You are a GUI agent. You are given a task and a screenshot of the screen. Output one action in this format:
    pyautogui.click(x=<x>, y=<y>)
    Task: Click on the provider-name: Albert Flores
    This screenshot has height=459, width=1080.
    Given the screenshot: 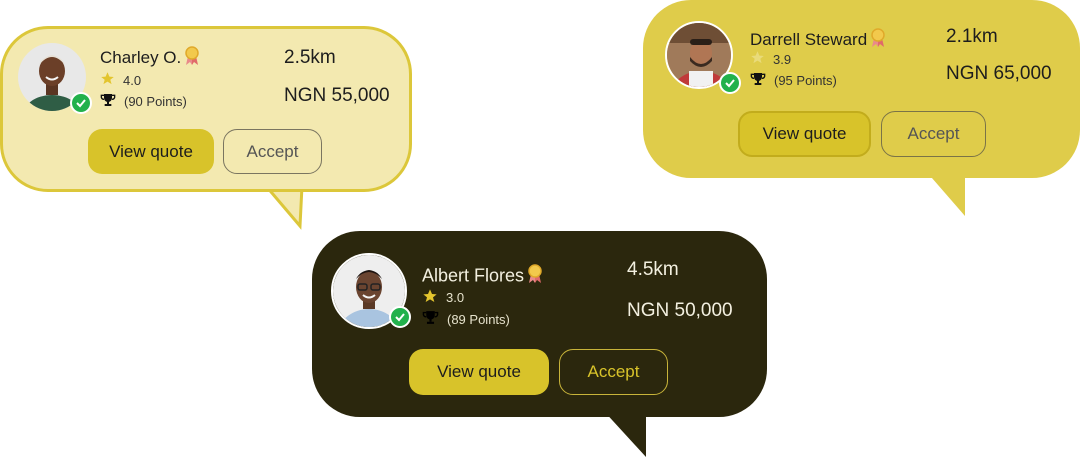 What is the action you would take?
    pyautogui.click(x=482, y=276)
    